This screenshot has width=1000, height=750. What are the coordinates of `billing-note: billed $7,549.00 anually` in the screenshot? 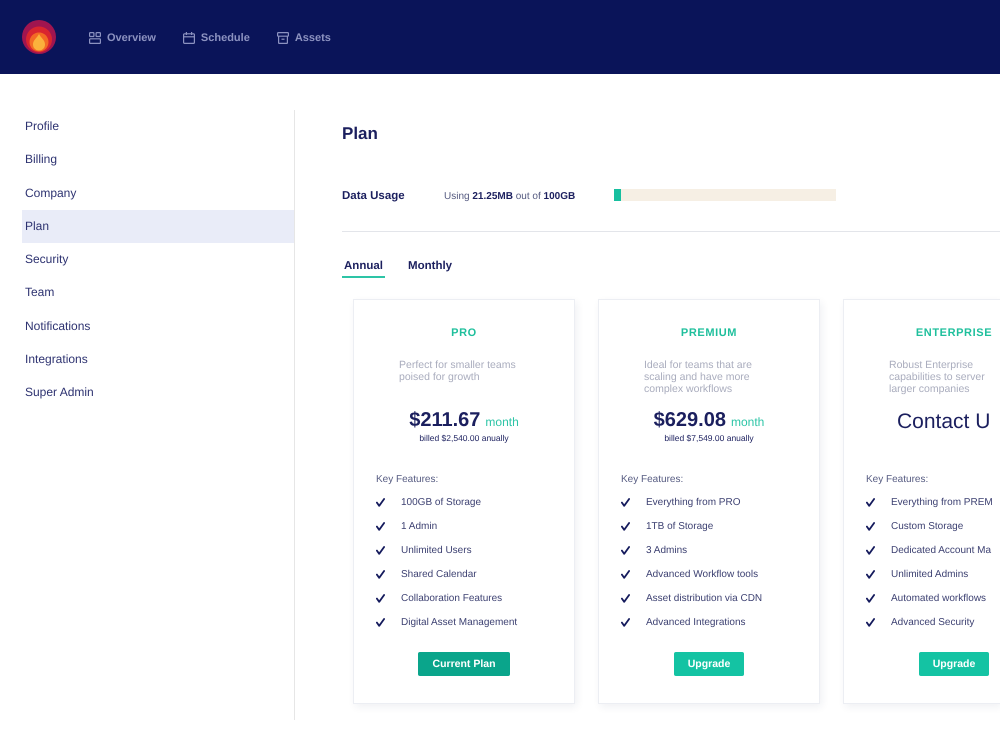 It's located at (709, 438).